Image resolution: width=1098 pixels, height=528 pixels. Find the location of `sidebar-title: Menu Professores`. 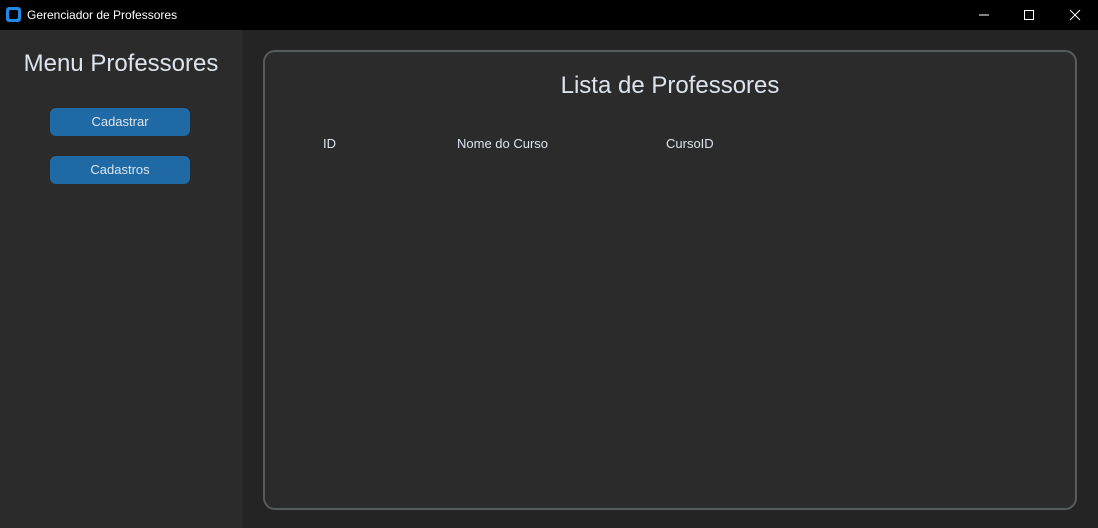

sidebar-title: Menu Professores is located at coordinates (121, 63).